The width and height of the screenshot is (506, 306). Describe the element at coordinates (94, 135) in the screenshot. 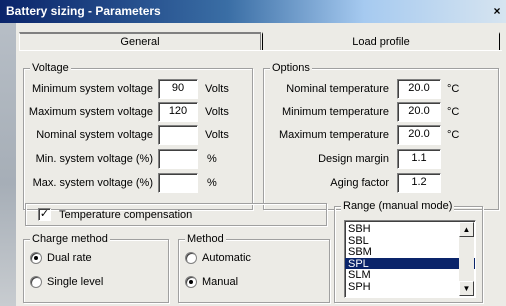

I see `nominal-system-voltage-label: Nominal system voltage` at that location.